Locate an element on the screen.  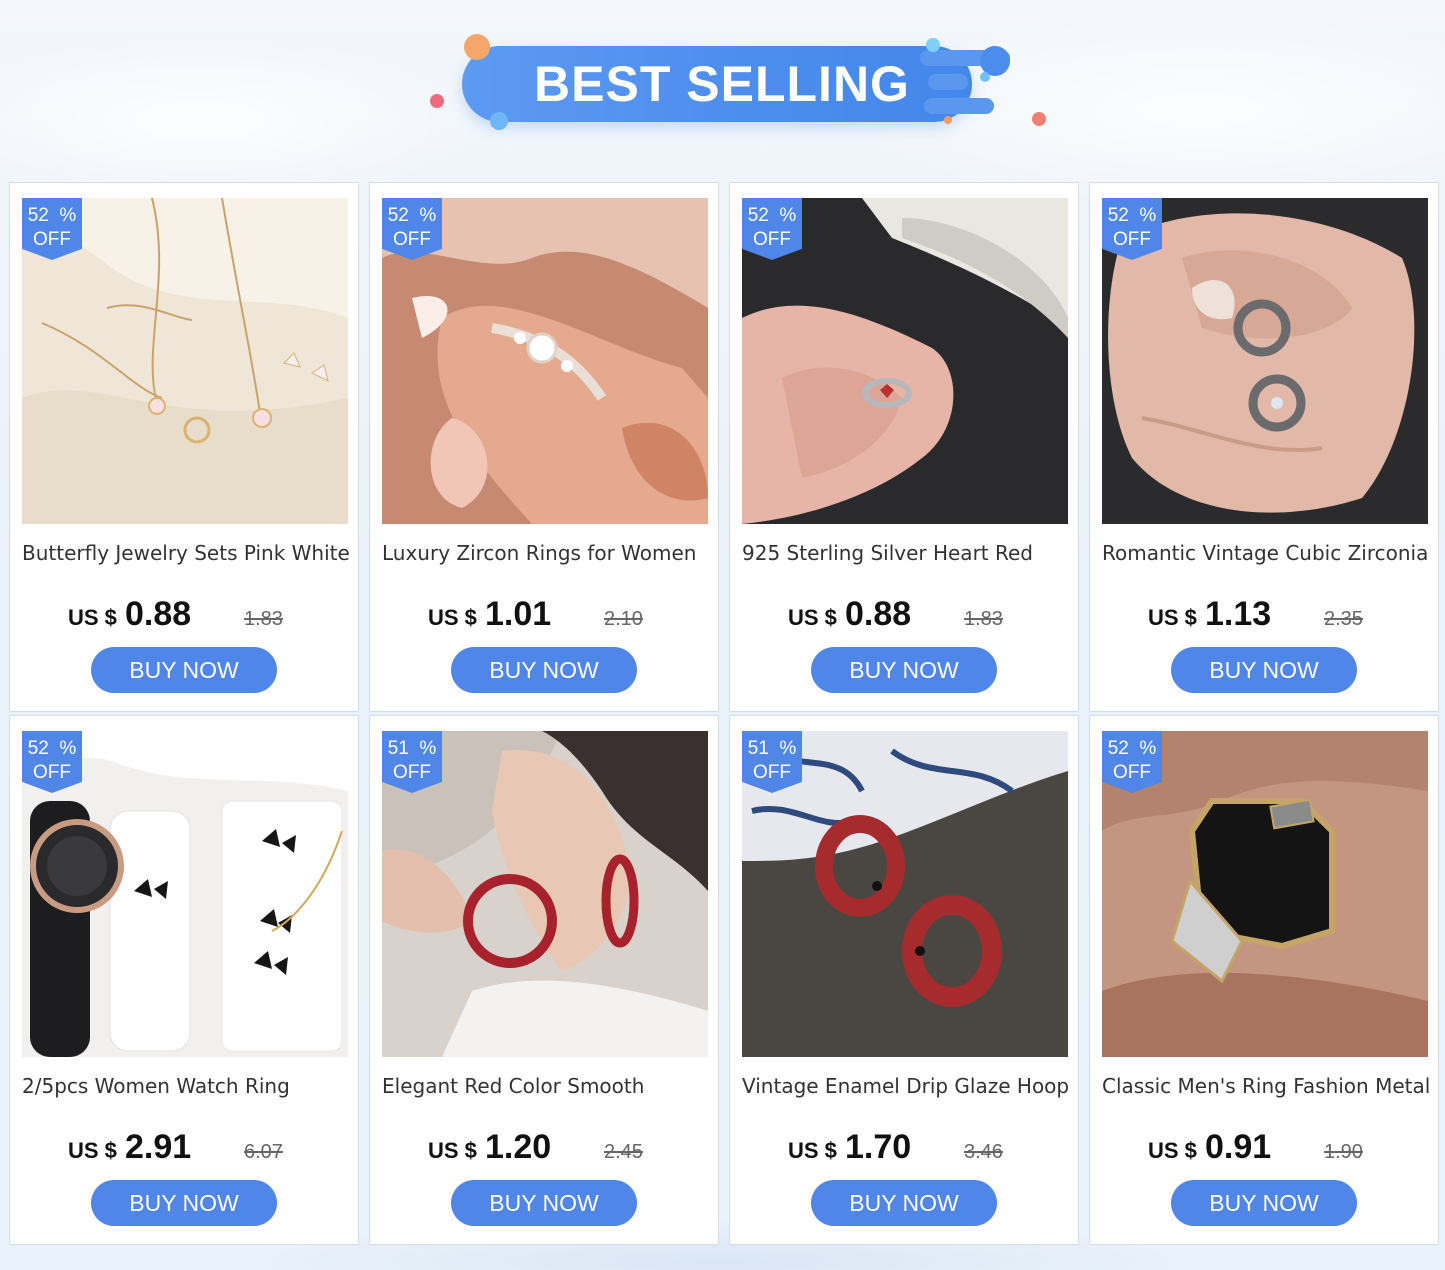
product-title: Elegant Red Color Smooth is located at coordinates (549, 1086).